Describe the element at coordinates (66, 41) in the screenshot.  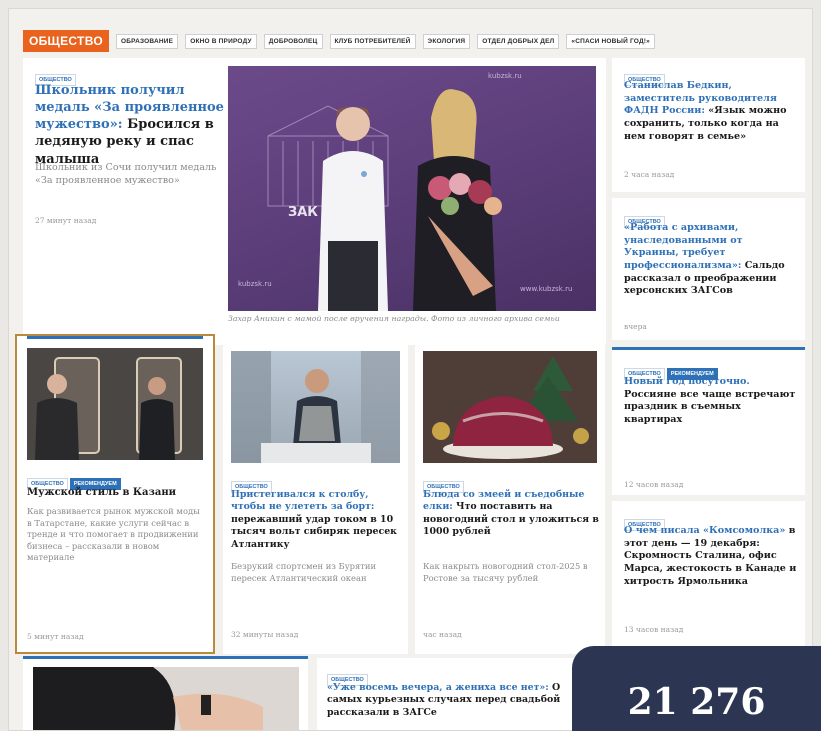
I see `rubric-main-link: ОБЩЕСТВО` at that location.